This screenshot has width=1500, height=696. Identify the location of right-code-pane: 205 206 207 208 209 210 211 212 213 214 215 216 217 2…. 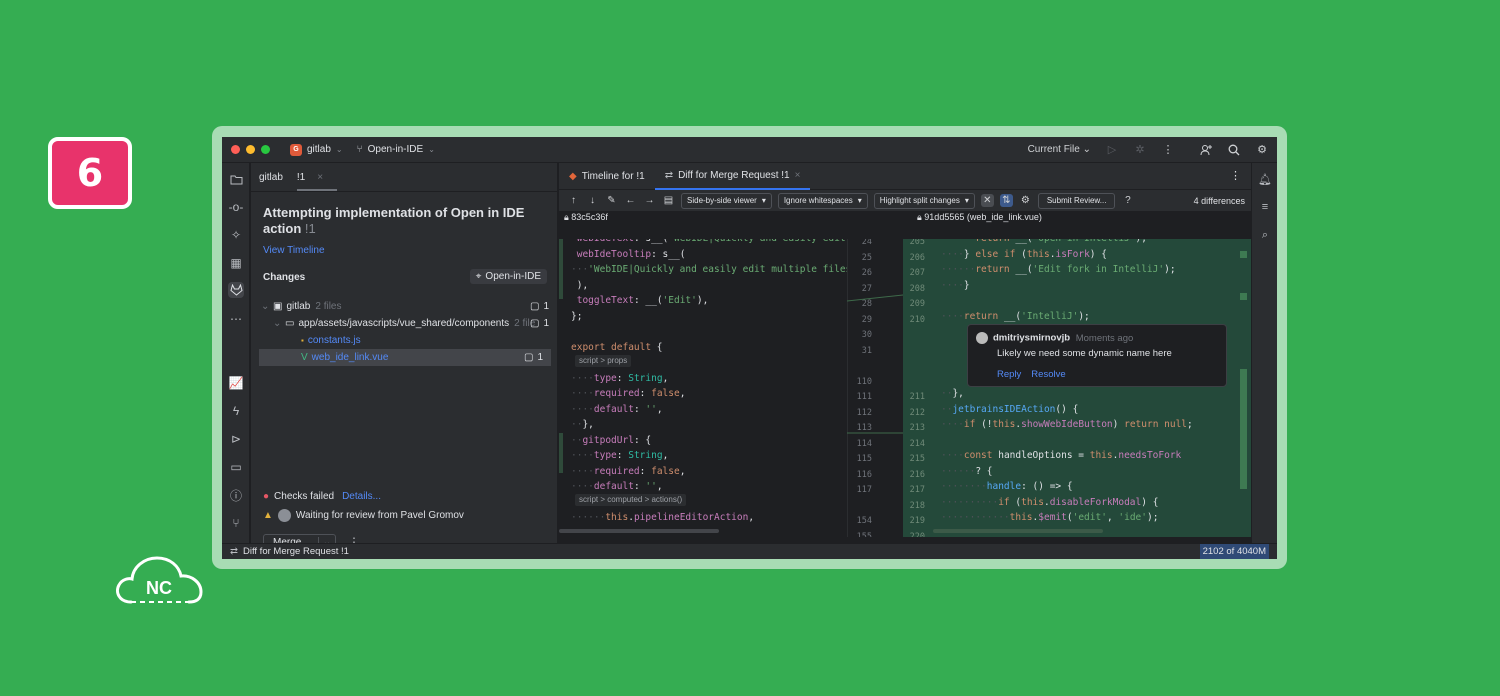
(1077, 388).